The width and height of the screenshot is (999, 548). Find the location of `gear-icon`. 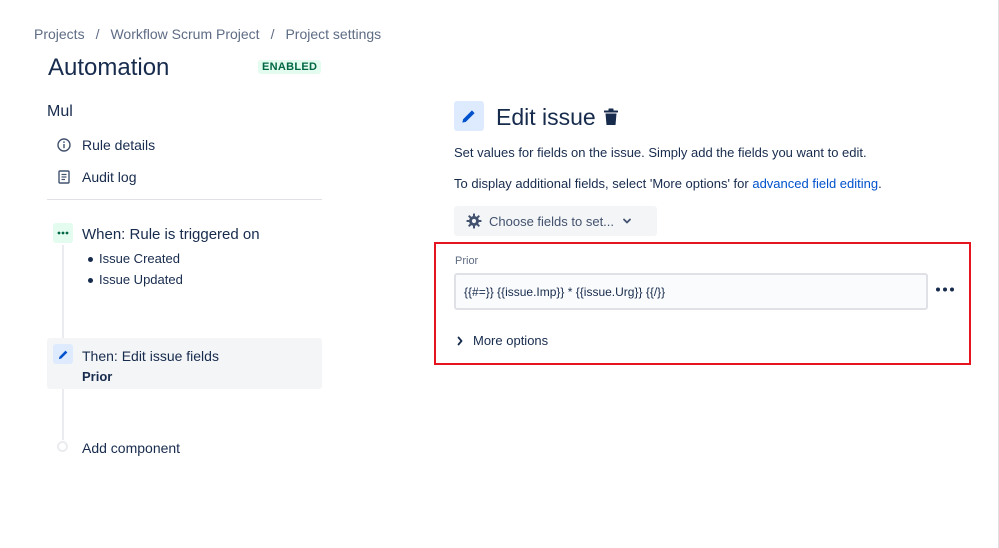

gear-icon is located at coordinates (474, 221).